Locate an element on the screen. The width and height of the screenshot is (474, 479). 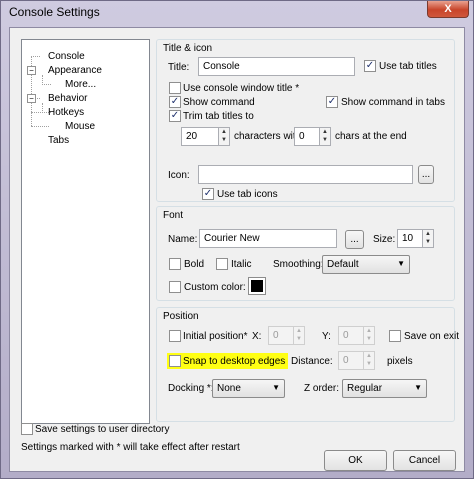
z-order-label: Z order: is located at coordinates (322, 388).